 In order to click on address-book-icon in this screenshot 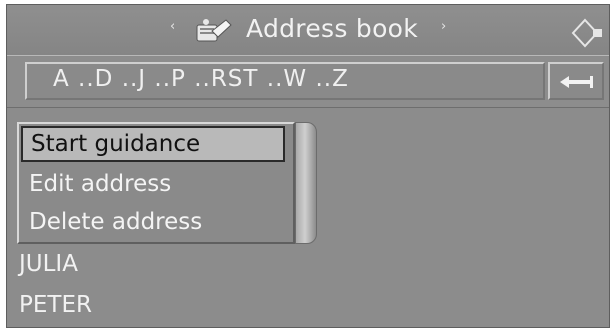, I will do `click(214, 30)`.